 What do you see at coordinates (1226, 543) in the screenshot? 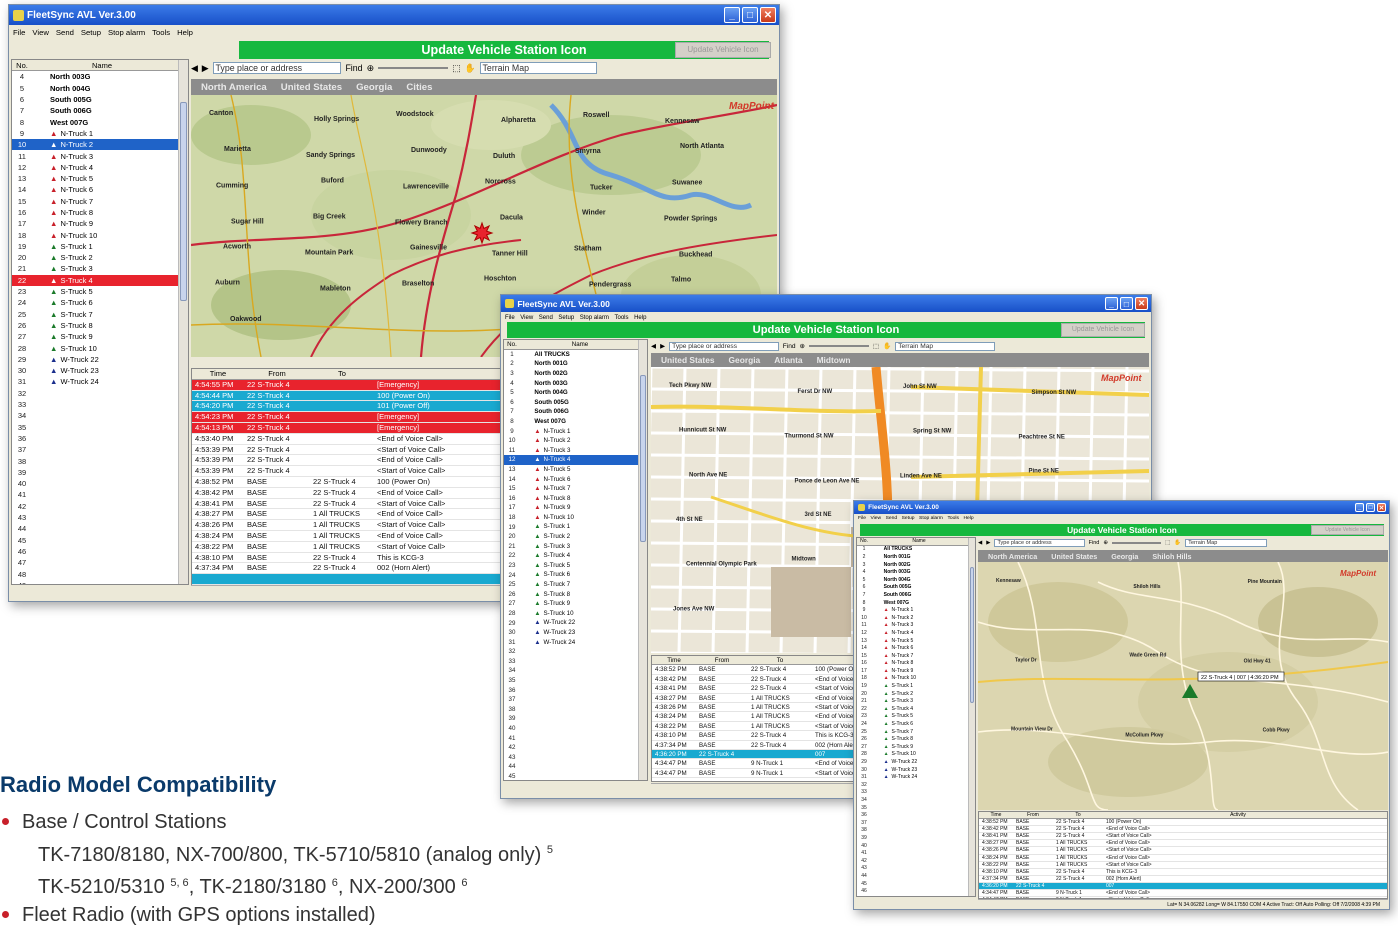
I see `map-type-select: Terrain Map` at bounding box center [1226, 543].